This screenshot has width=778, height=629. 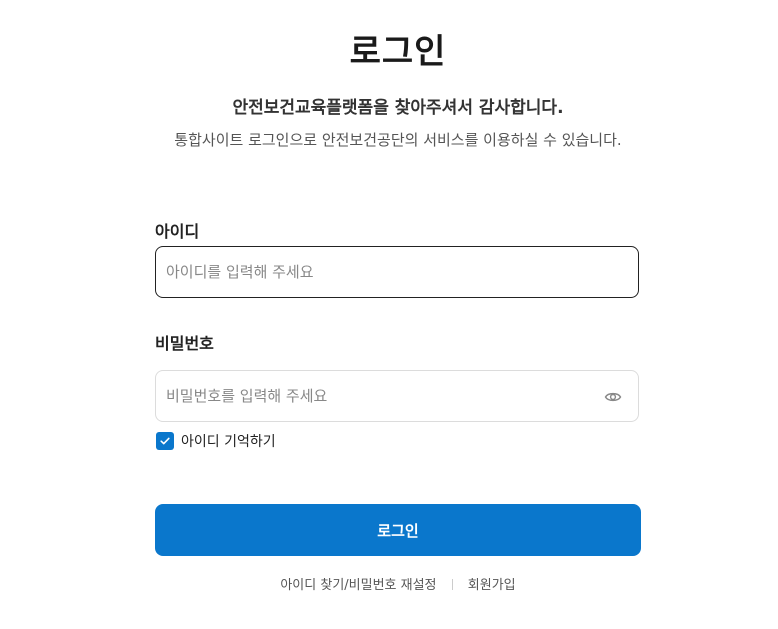 What do you see at coordinates (398, 108) in the screenshot?
I see `welcome-message: 안전보건교육플랫폼을 찾아주셔서 감사합니다.` at bounding box center [398, 108].